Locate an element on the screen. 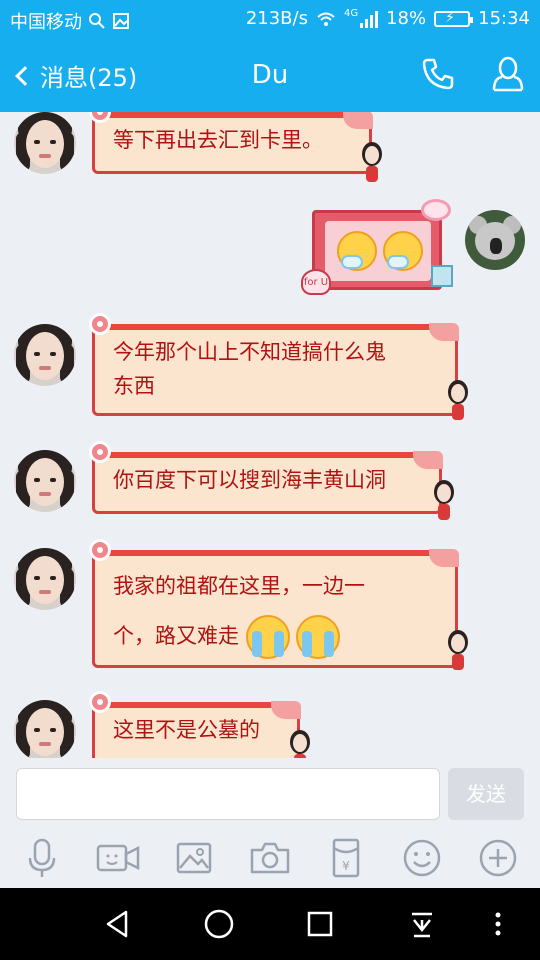  message-text: 今年那个山上不知道搞什么鬼 is located at coordinates (249, 352).